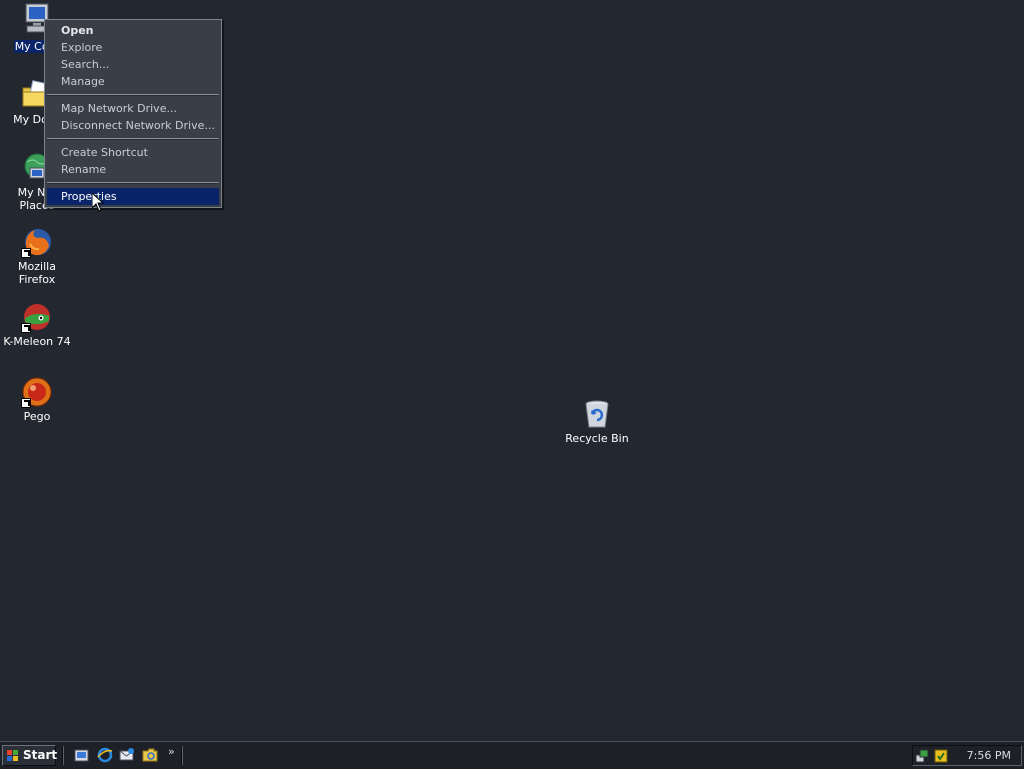  What do you see at coordinates (105, 755) in the screenshot?
I see `internet-explorer-icon` at bounding box center [105, 755].